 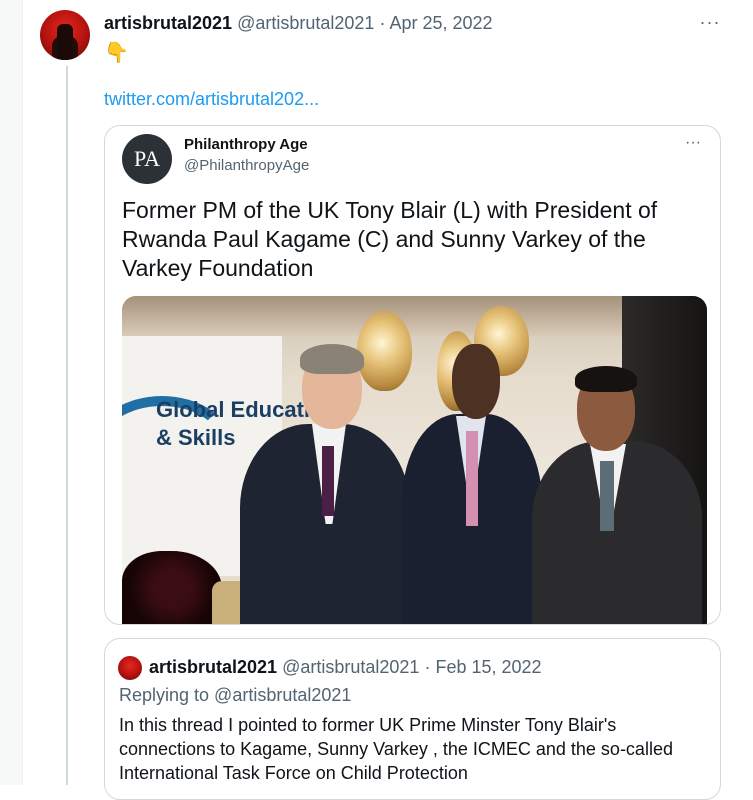 I want to click on avatar-figure-head, so click(x=65, y=42).